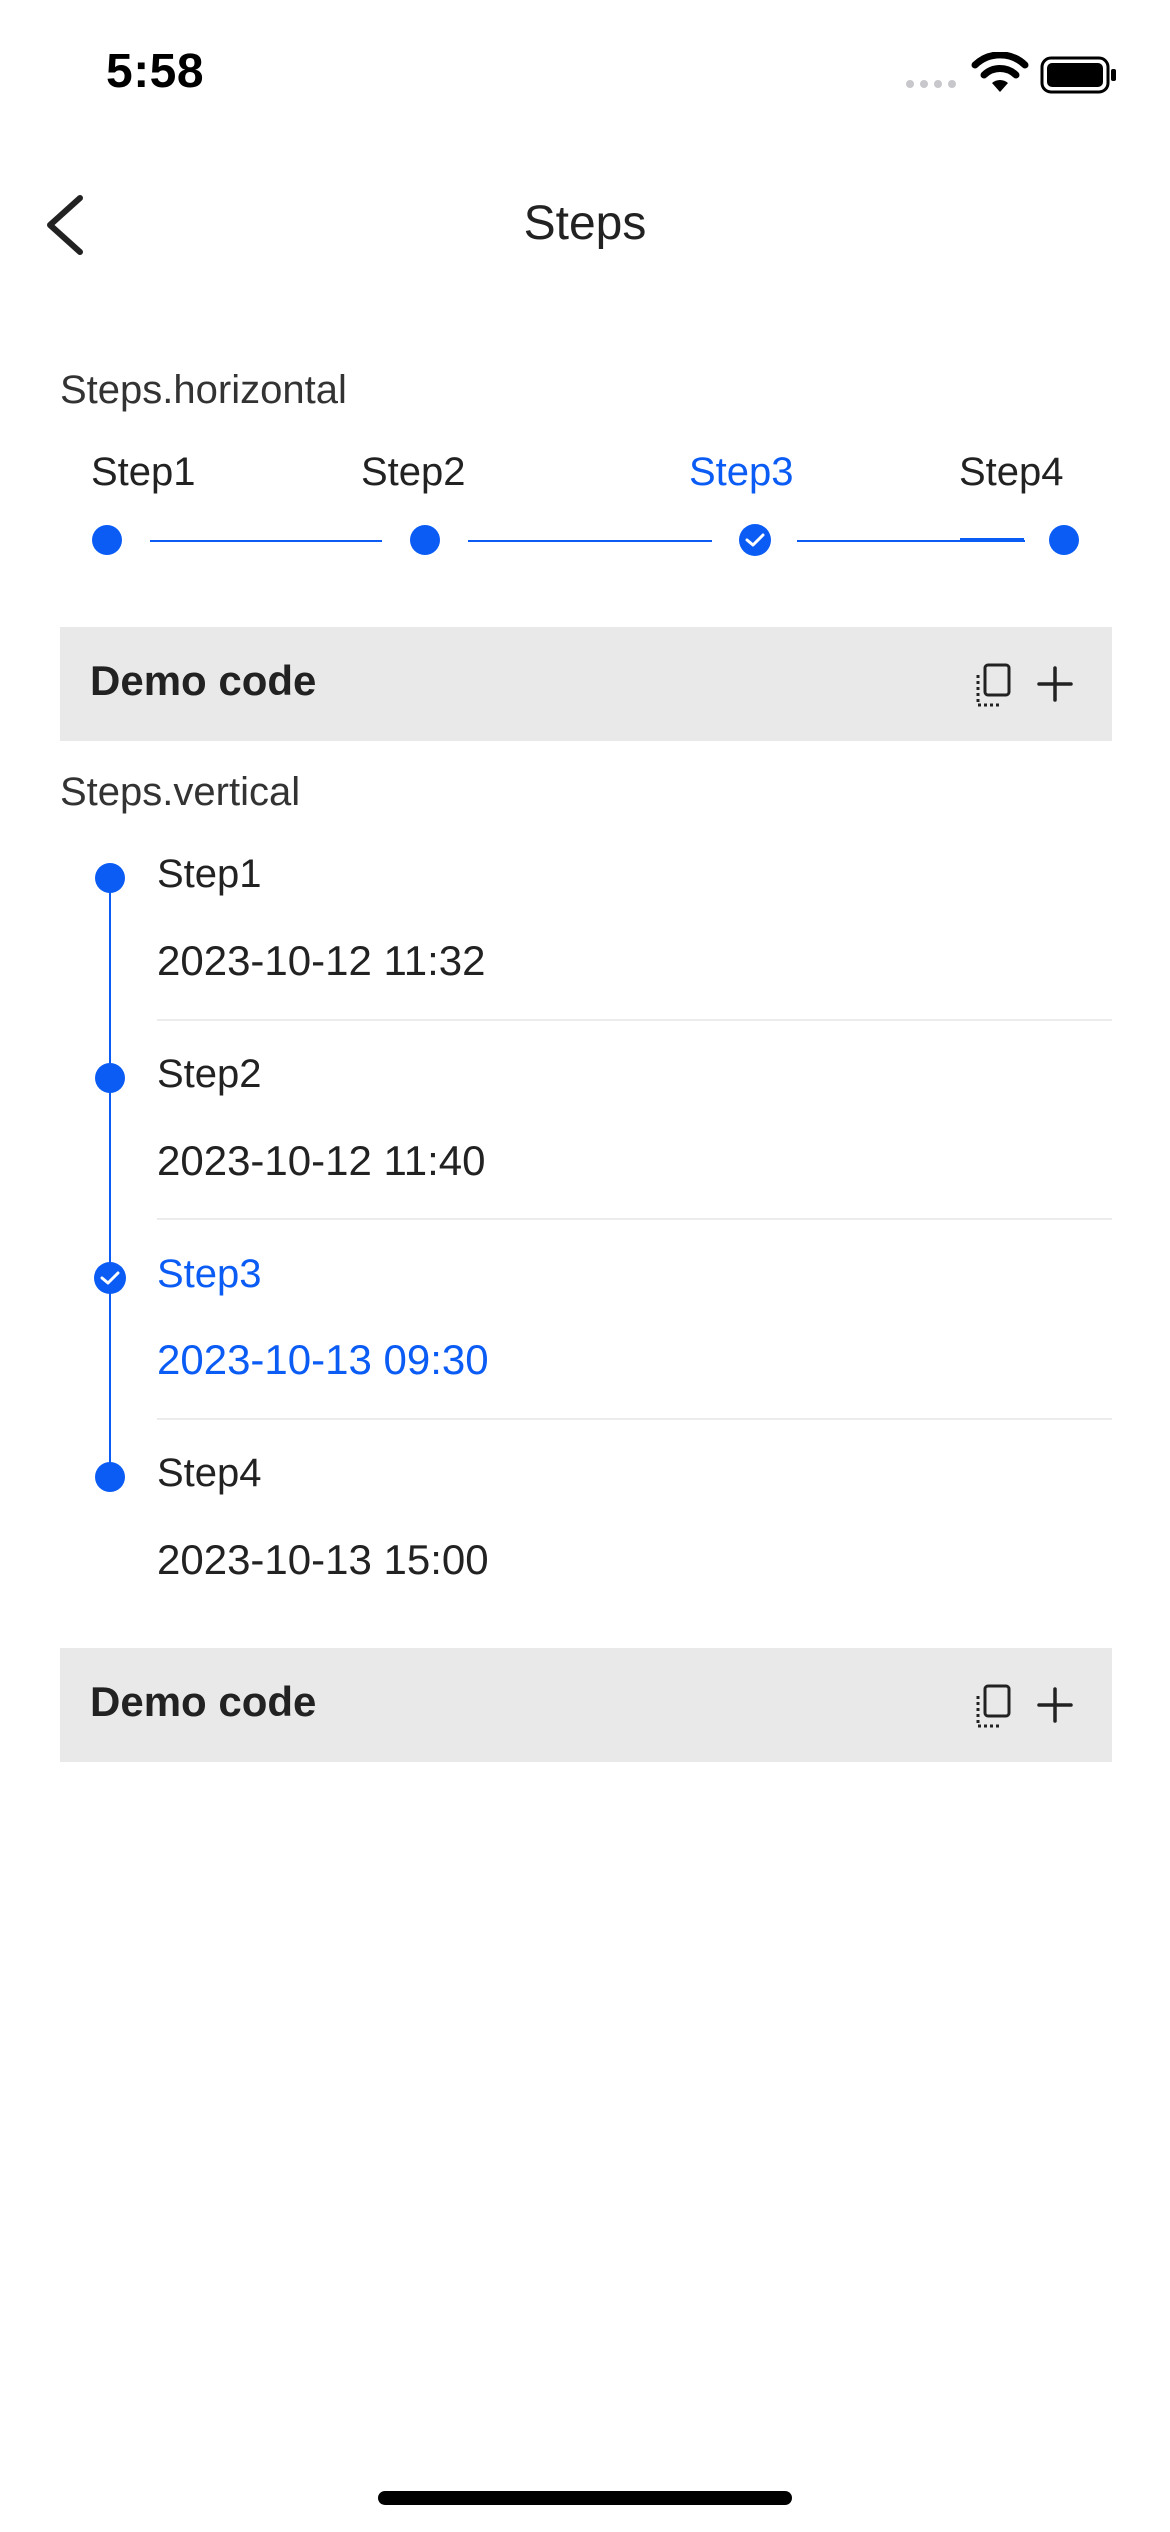 Image resolution: width=1170 pixels, height=2532 pixels. Describe the element at coordinates (585, 2498) in the screenshot. I see `home-indicator` at that location.